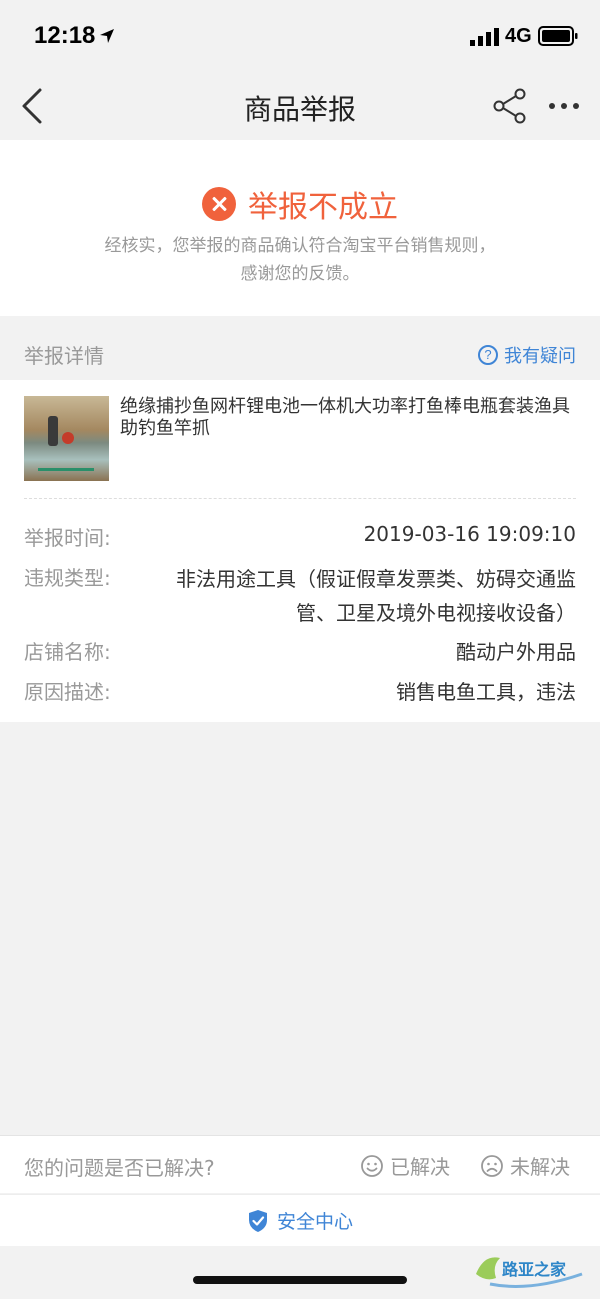  I want to click on divider, so click(300, 498).